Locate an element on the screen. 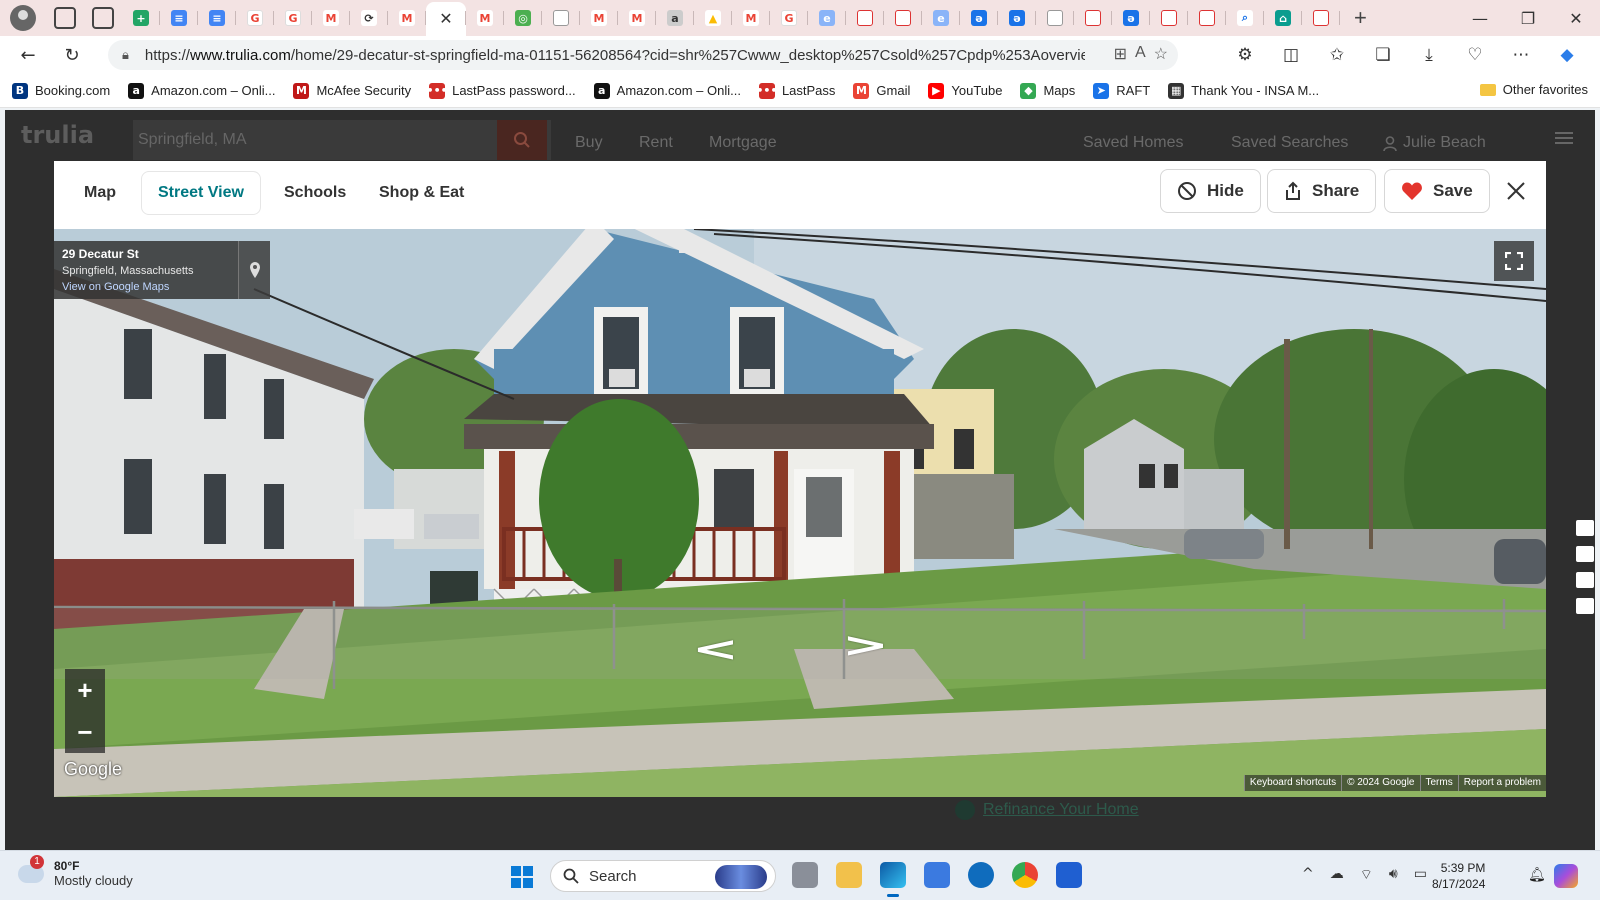 This screenshot has height=900, width=1600. close-tab-icon: ✕ is located at coordinates (445, 19).